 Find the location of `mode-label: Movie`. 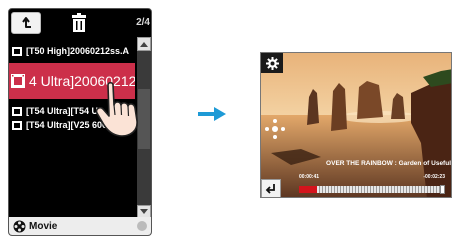

mode-label: Movie is located at coordinates (43, 226).